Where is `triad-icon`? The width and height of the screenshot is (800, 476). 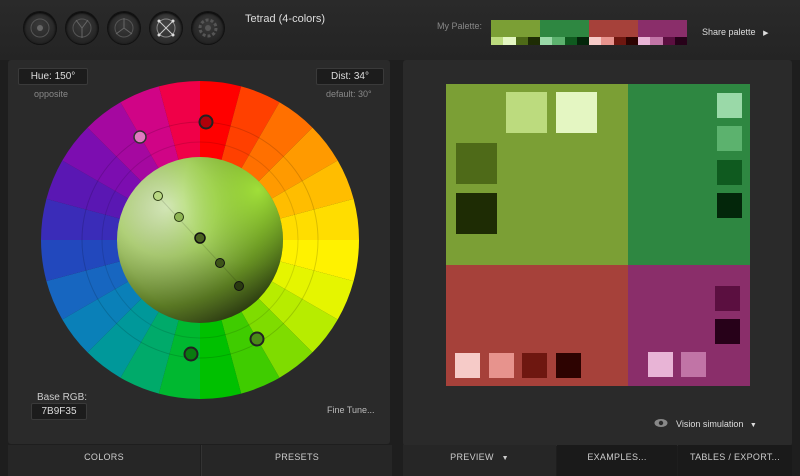 triad-icon is located at coordinates (124, 28).